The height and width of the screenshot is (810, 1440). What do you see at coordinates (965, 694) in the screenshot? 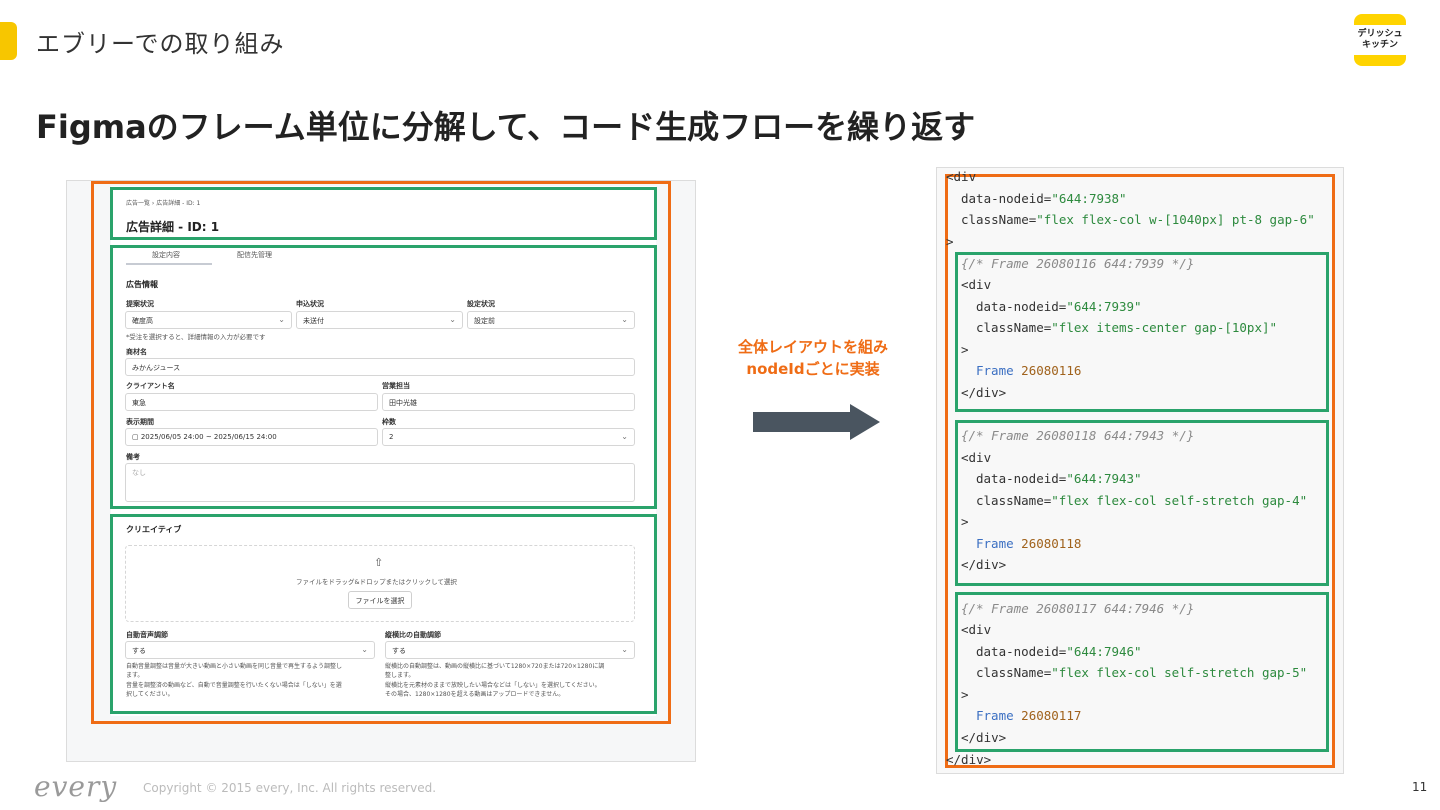
I see `code-block-3-gt: >` at bounding box center [965, 694].